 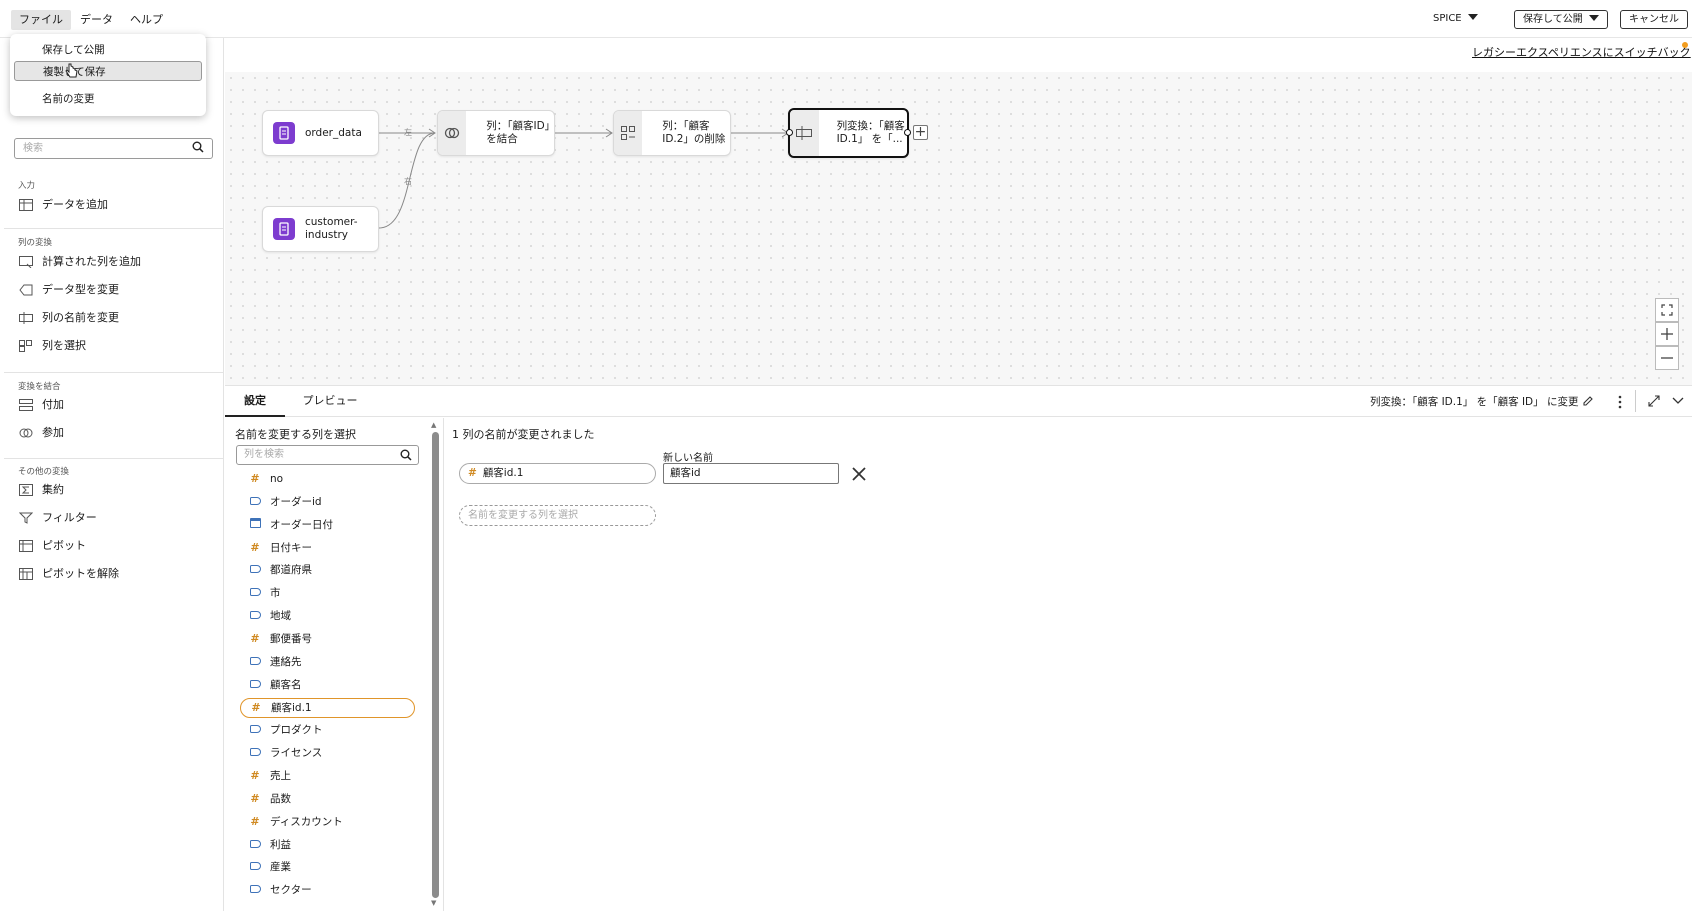 What do you see at coordinates (327, 867) in the screenshot?
I see `column-list-item: 産業` at bounding box center [327, 867].